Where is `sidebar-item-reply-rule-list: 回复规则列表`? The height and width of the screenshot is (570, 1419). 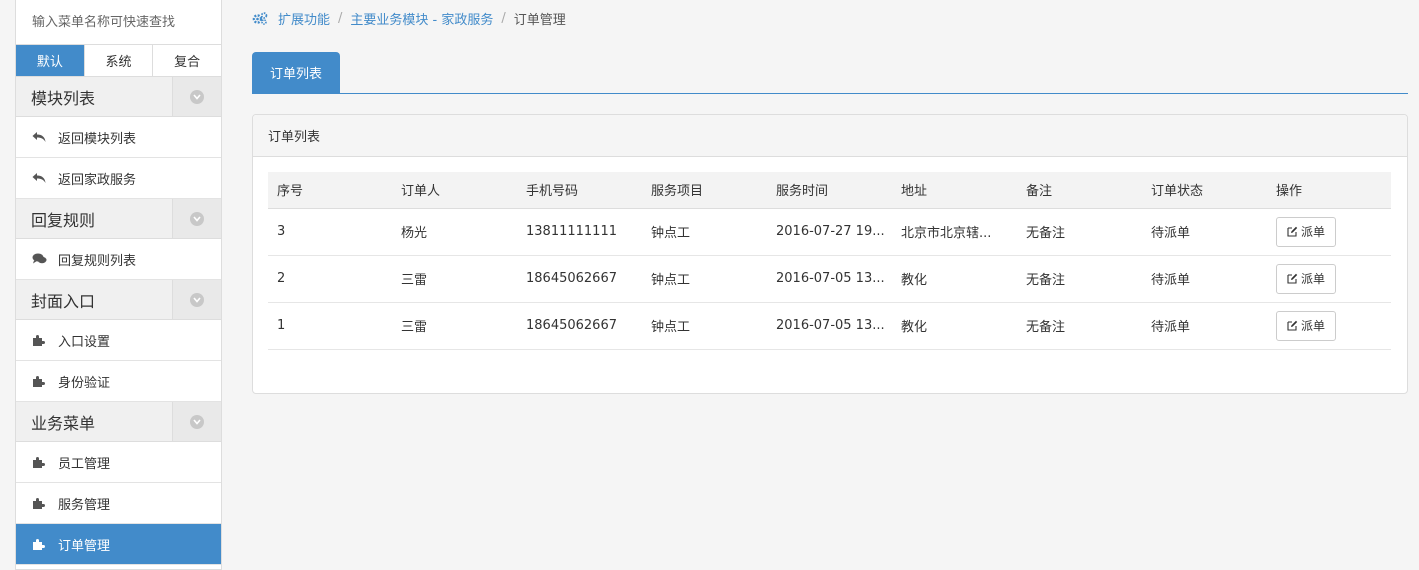 sidebar-item-reply-rule-list: 回复规则列表 is located at coordinates (118, 259).